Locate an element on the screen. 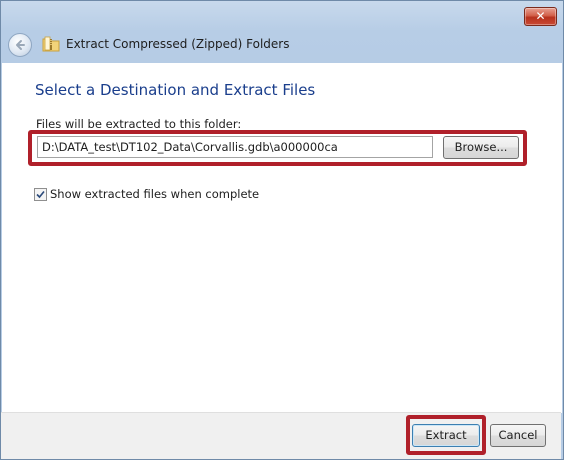 The width and height of the screenshot is (564, 460). title-bar: Extract Compressed (Zipped) Folders is located at coordinates (282, 45).